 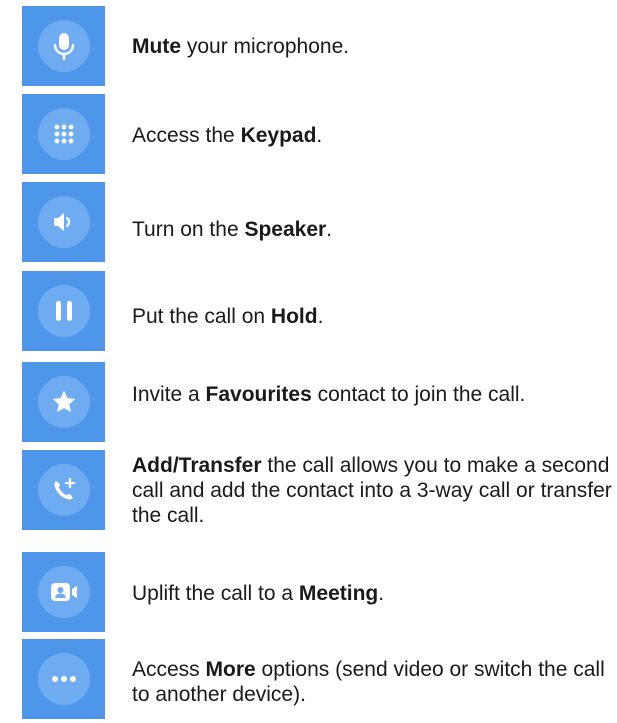 I want to click on pause-icon, so click(x=63, y=311).